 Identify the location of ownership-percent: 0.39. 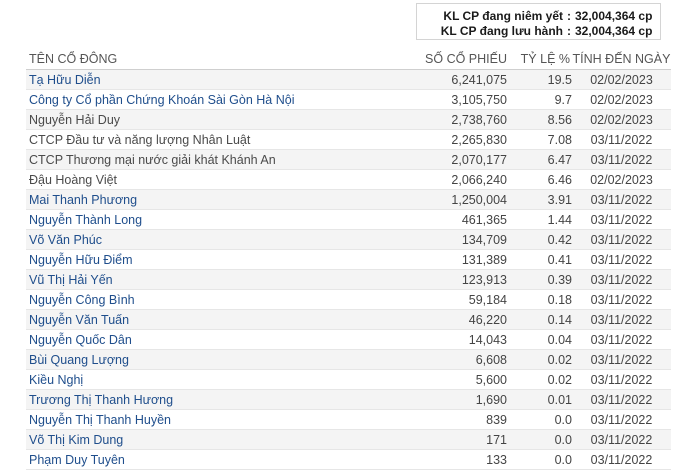
(539, 279).